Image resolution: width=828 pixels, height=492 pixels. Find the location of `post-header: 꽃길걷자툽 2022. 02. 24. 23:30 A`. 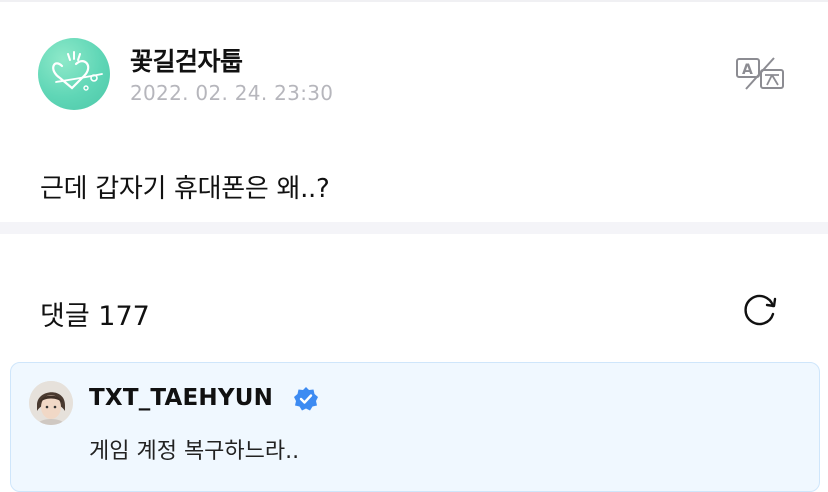

post-header: 꽃길걷자툽 2022. 02. 24. 23:30 A is located at coordinates (418, 75).